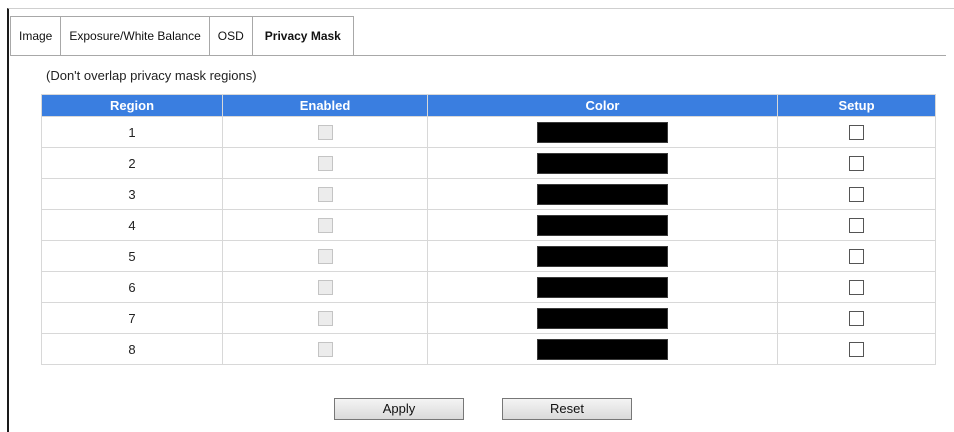 Image resolution: width=954 pixels, height=432 pixels. I want to click on table-row: 8, so click(488, 349).